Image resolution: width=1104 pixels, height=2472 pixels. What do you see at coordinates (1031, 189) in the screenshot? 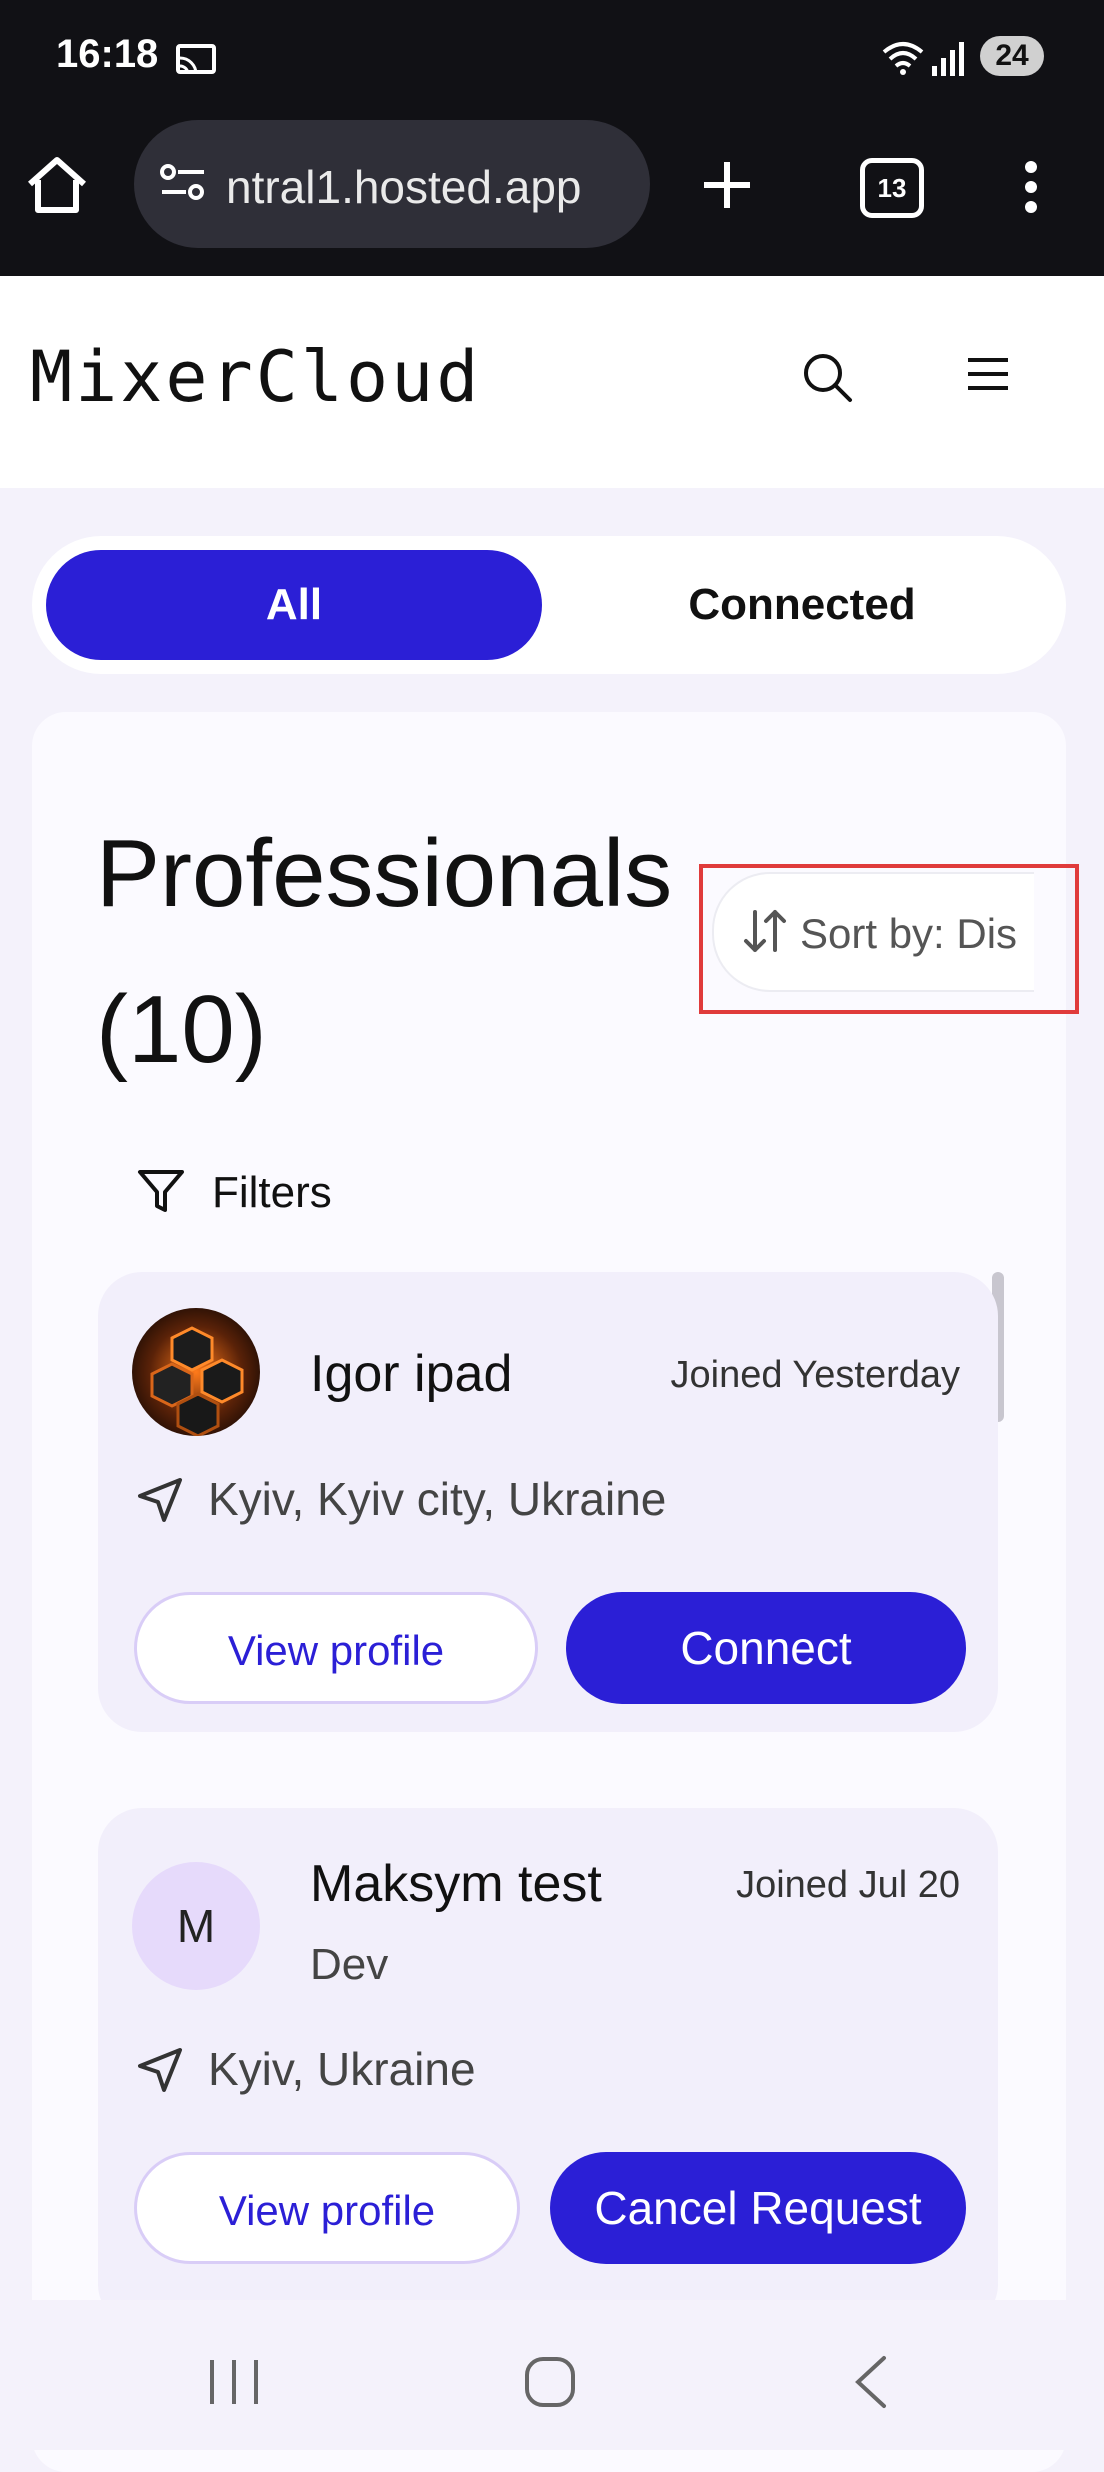
I see `more-menu-icon` at bounding box center [1031, 189].